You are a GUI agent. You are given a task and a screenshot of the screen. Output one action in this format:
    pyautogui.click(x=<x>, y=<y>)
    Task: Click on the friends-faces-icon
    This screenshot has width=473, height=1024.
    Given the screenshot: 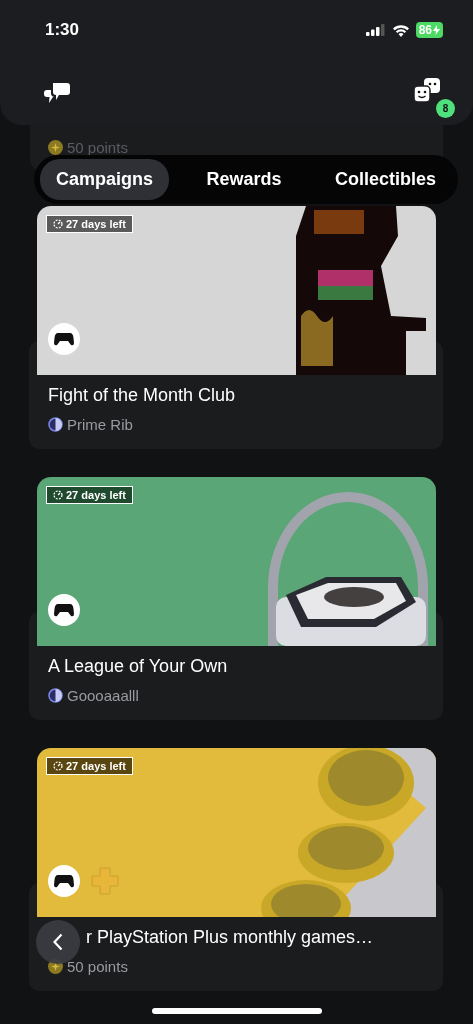 What is the action you would take?
    pyautogui.click(x=428, y=90)
    